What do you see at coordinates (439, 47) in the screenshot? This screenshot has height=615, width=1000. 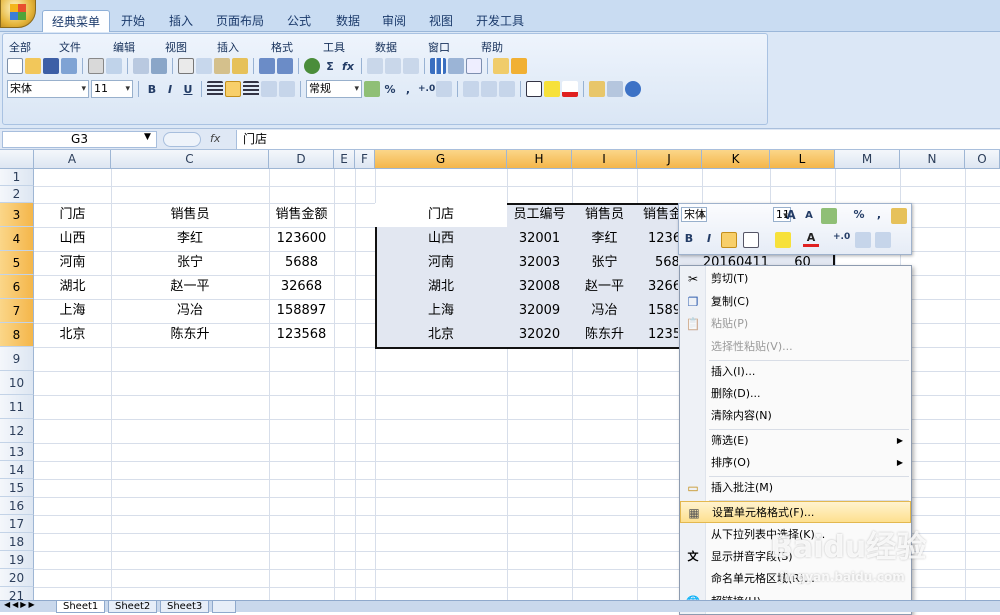 I see `menu-window: 窗口` at bounding box center [439, 47].